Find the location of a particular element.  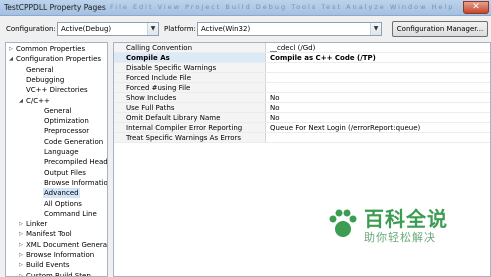

tree-item-label: Command Line is located at coordinates (70, 213).